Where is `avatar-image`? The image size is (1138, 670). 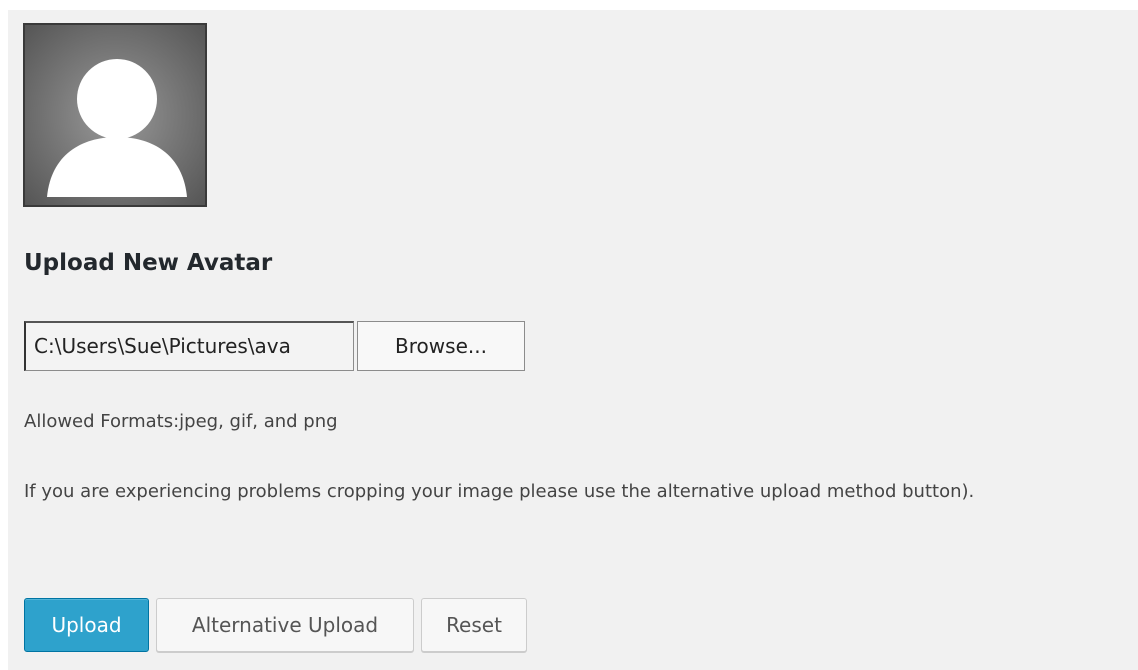
avatar-image is located at coordinates (115, 115).